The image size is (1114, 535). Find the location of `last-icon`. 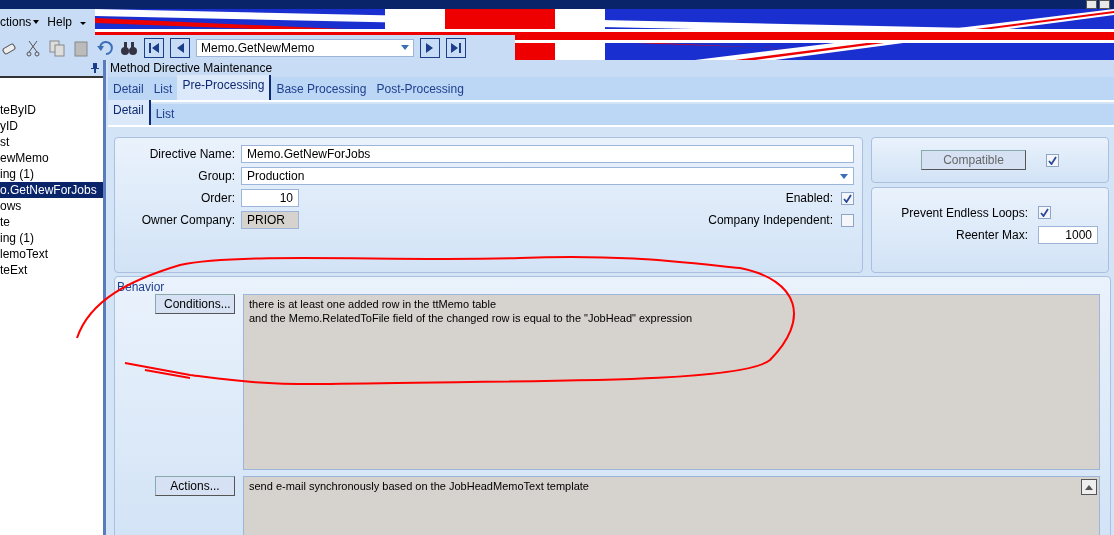

last-icon is located at coordinates (456, 47).